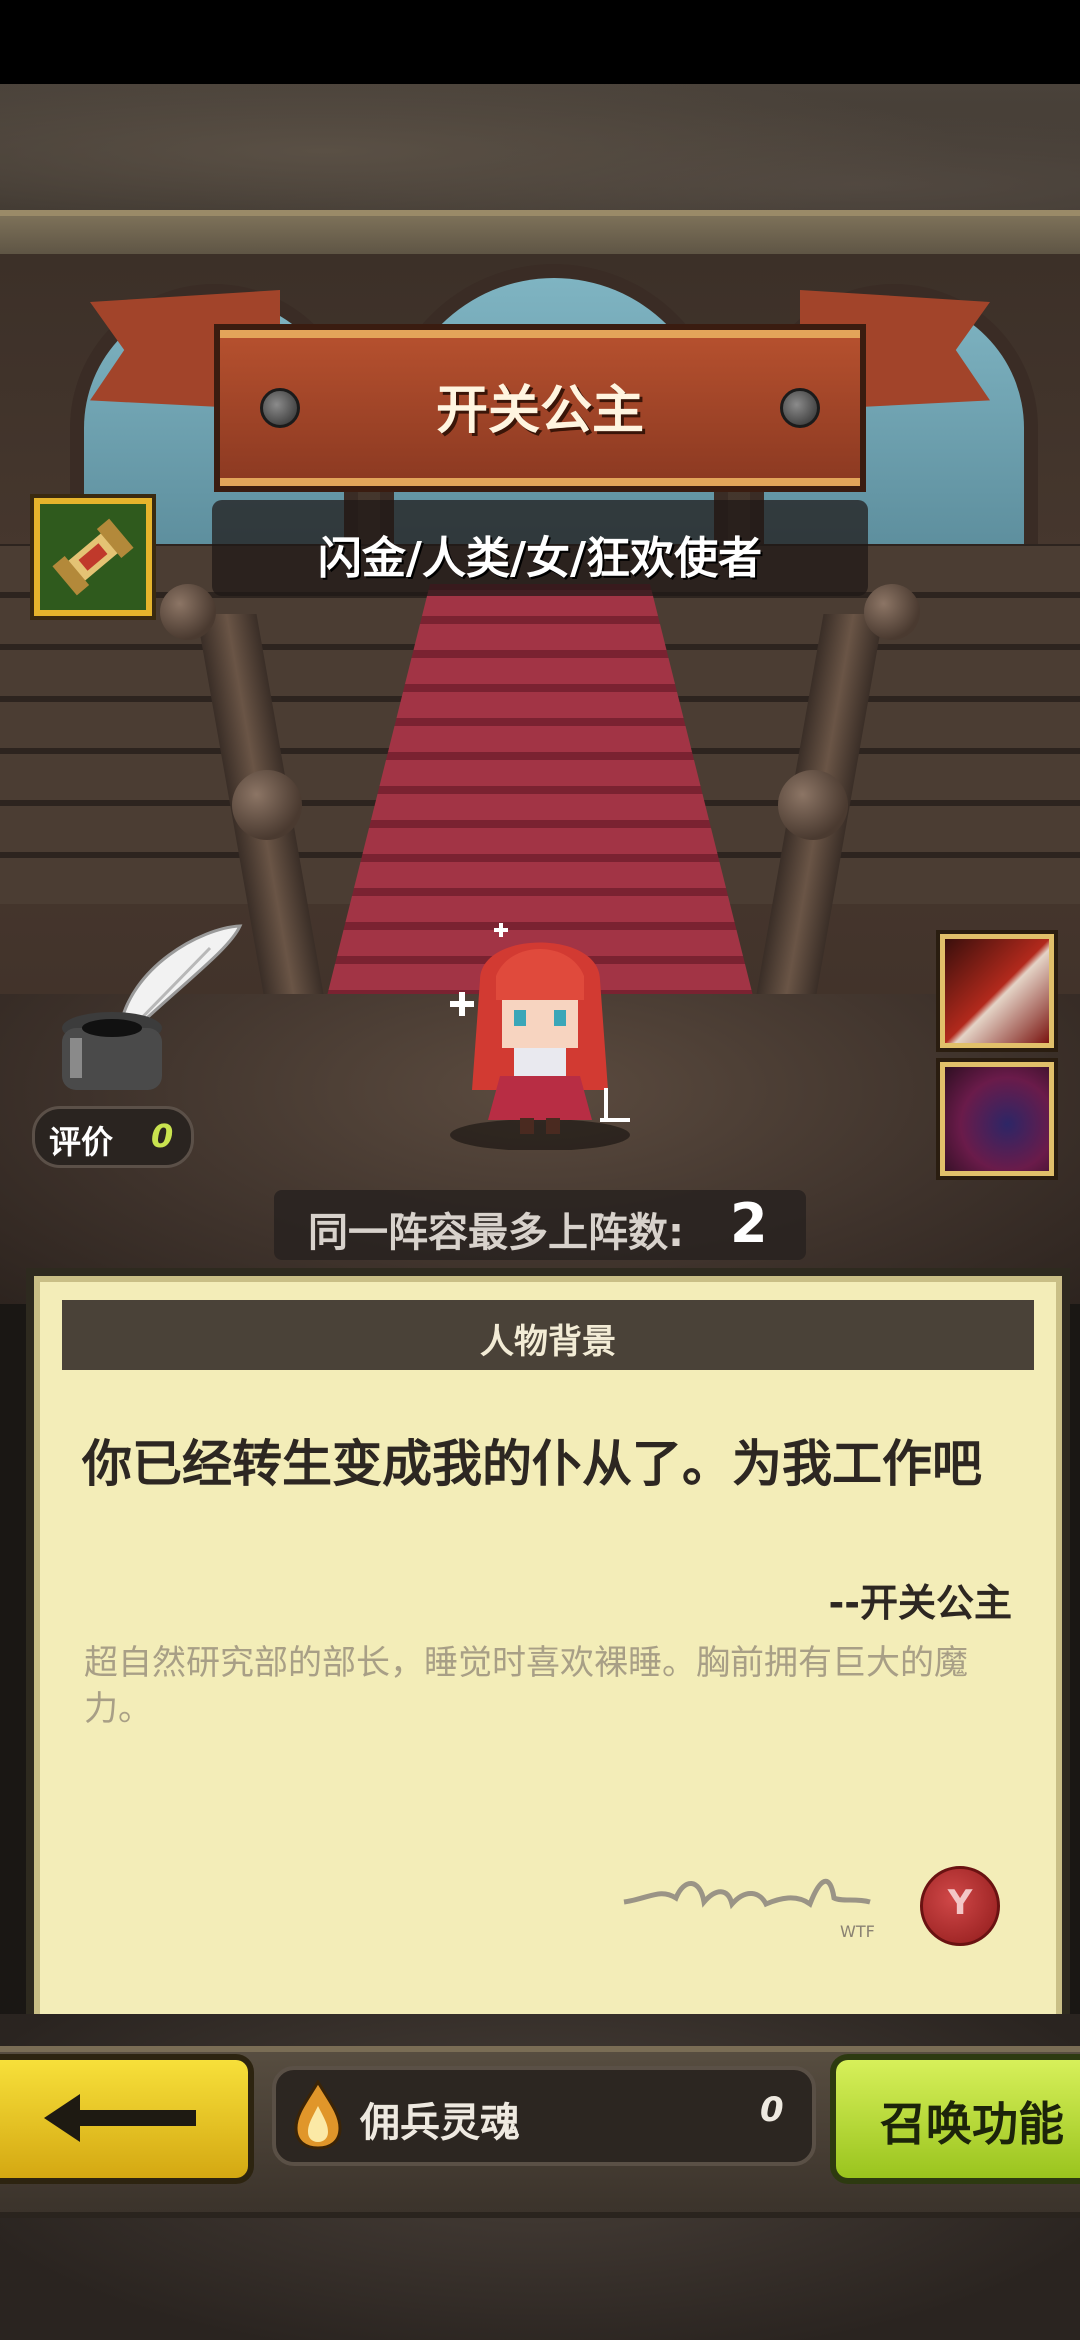 The width and height of the screenshot is (1080, 2340). Describe the element at coordinates (532, 1464) in the screenshot. I see `hero-quote: 你已经转生变成我的仆从了。为我工作吧` at that location.